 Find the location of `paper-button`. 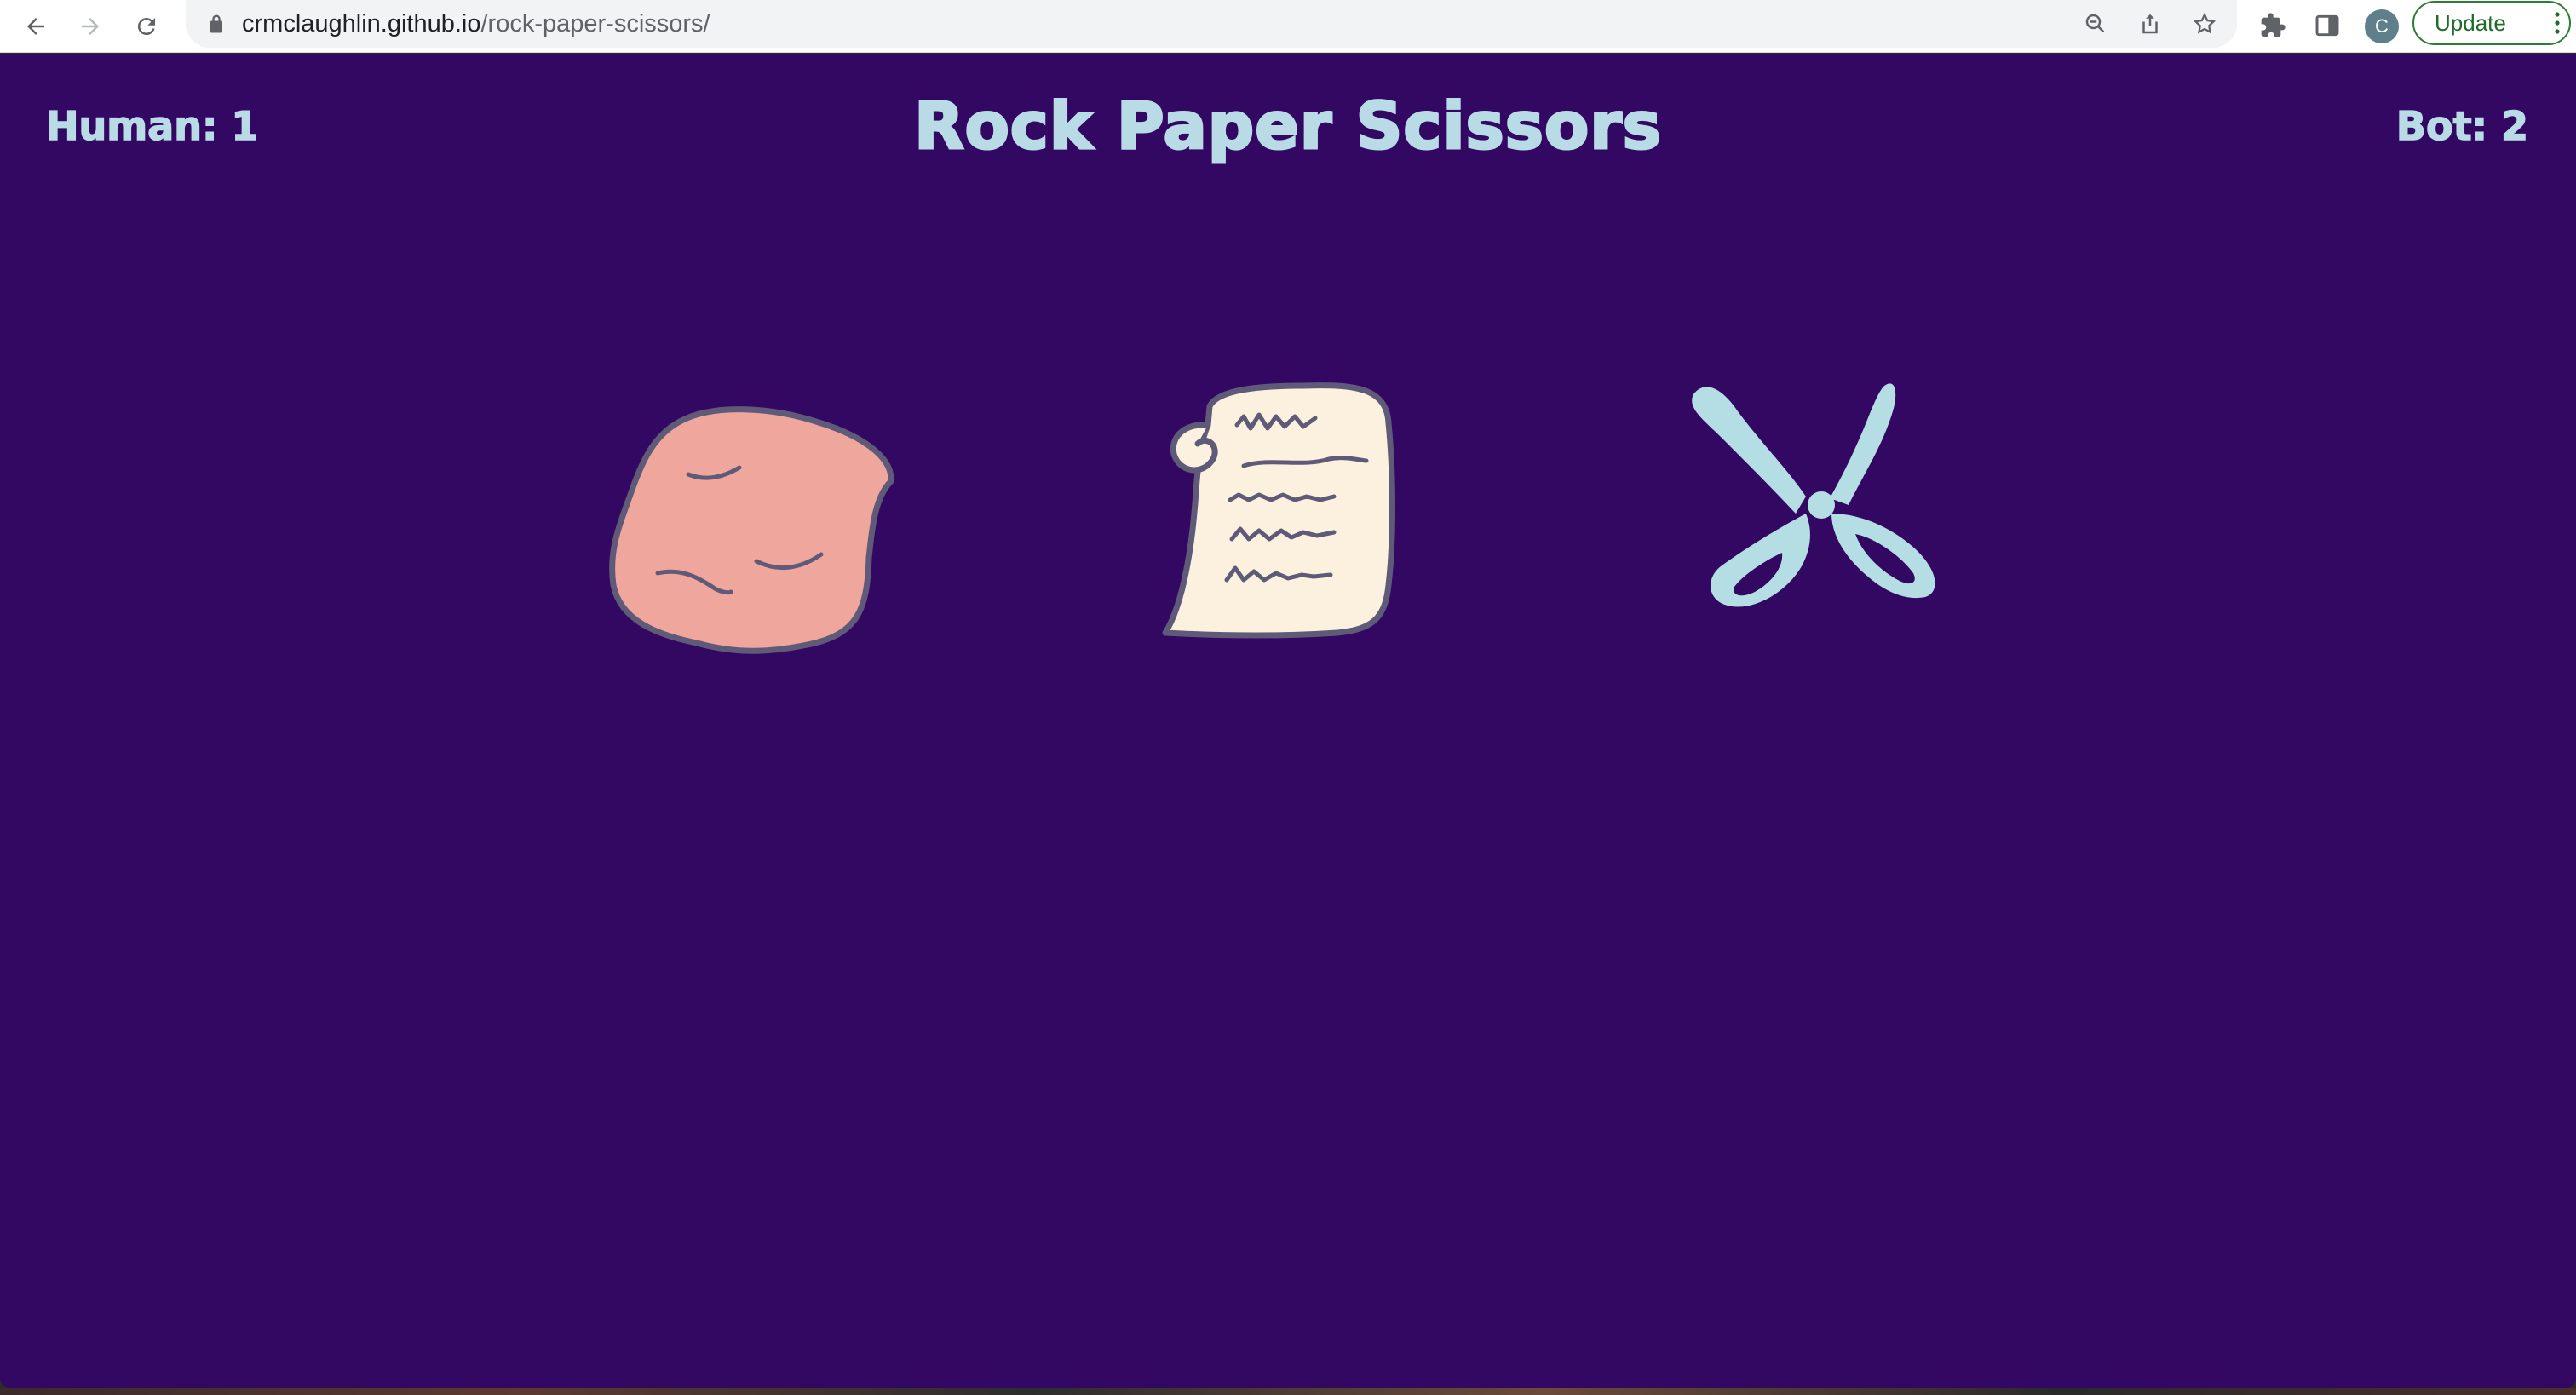

paper-button is located at coordinates (1278, 508).